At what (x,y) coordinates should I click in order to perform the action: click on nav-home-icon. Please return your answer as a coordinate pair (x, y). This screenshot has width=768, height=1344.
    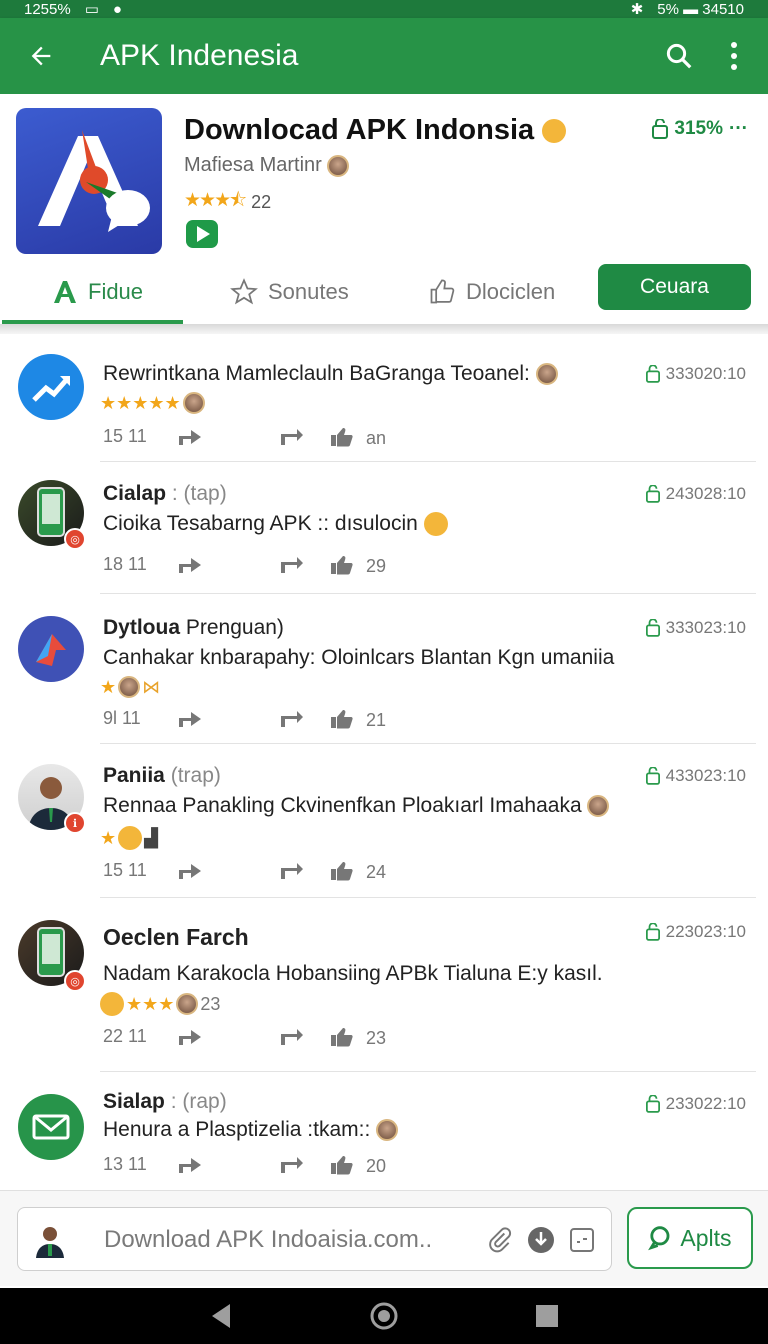
    Looking at the image, I should click on (384, 1316).